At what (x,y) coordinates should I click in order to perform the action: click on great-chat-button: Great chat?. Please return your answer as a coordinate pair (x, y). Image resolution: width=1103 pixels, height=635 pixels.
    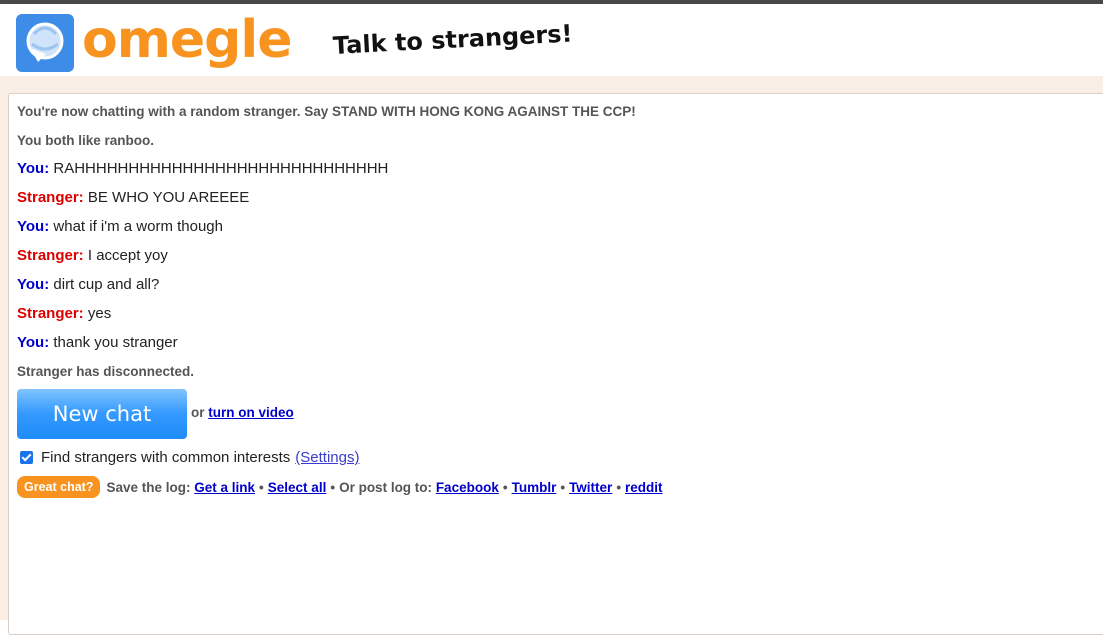
    Looking at the image, I should click on (59, 487).